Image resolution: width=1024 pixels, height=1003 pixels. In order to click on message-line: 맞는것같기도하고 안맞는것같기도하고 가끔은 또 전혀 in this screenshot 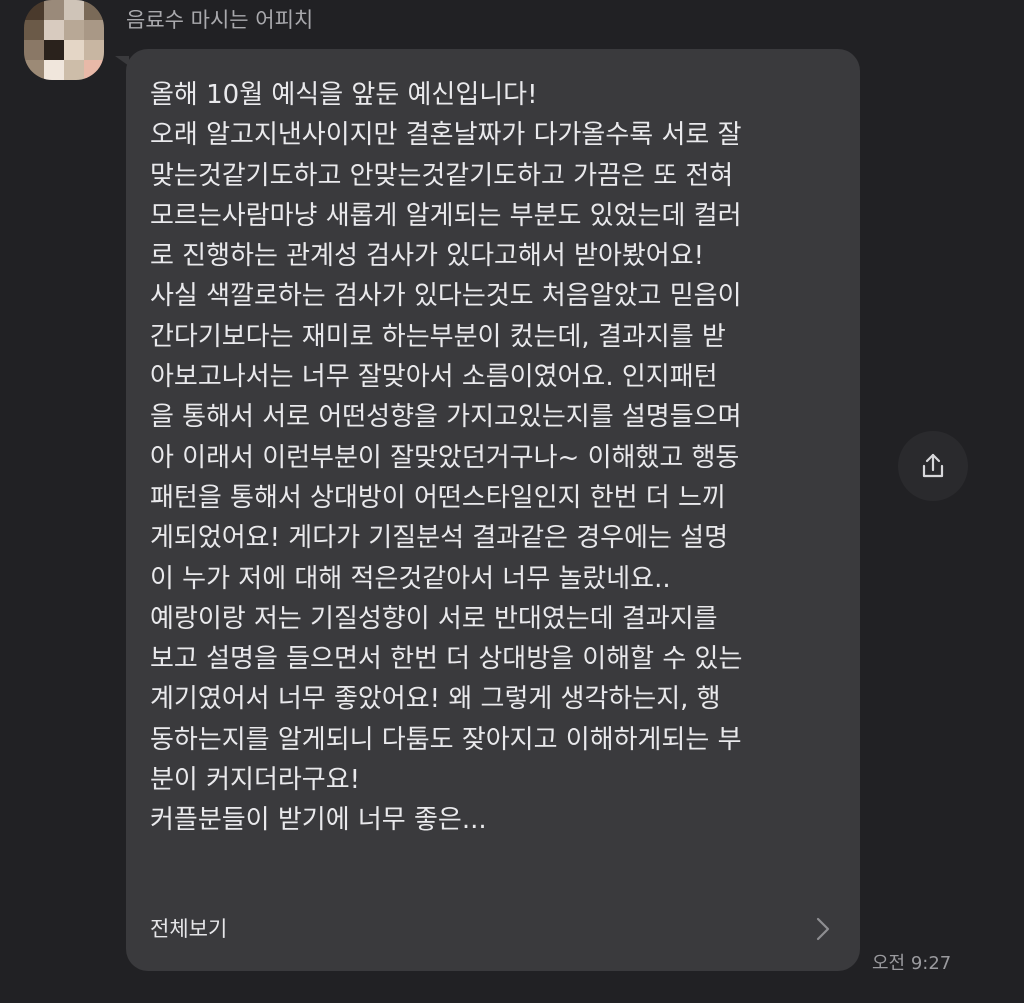, I will do `click(442, 175)`.